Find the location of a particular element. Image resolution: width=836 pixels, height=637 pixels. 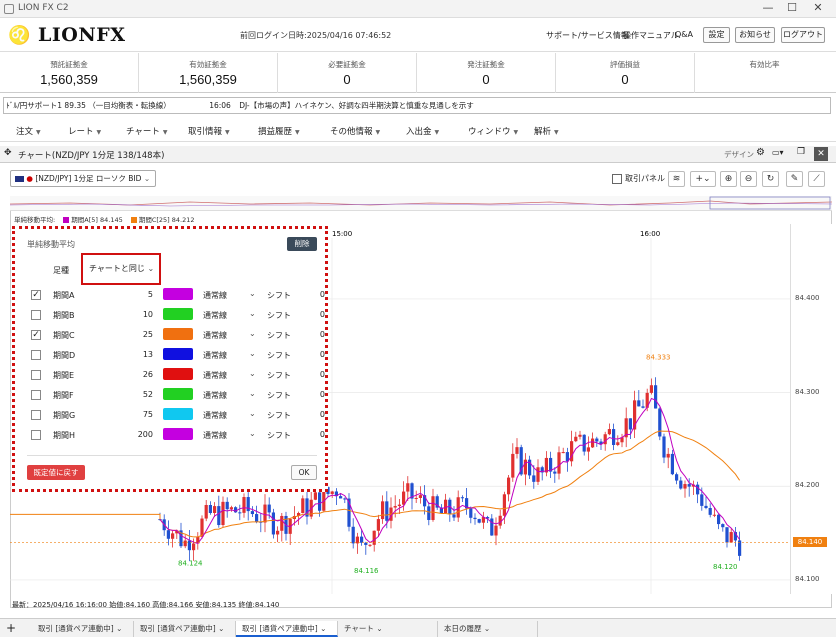

design-link: デザイン is located at coordinates (739, 154).